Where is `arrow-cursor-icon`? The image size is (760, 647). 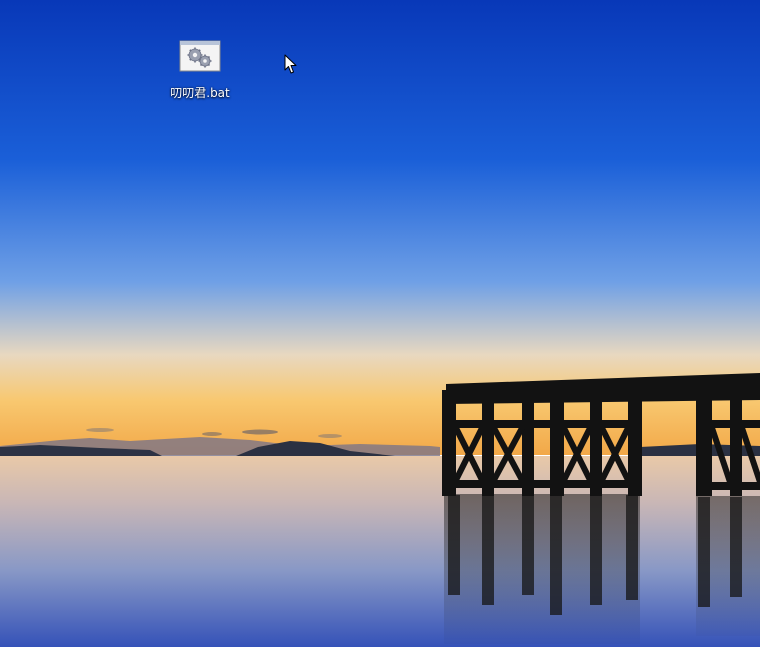
arrow-cursor-icon is located at coordinates (290, 64).